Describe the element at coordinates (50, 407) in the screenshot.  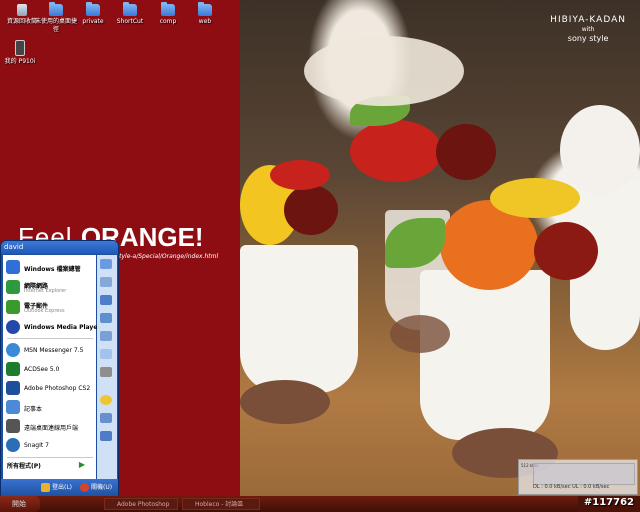
I see `start-item-notepad: 記事本` at that location.